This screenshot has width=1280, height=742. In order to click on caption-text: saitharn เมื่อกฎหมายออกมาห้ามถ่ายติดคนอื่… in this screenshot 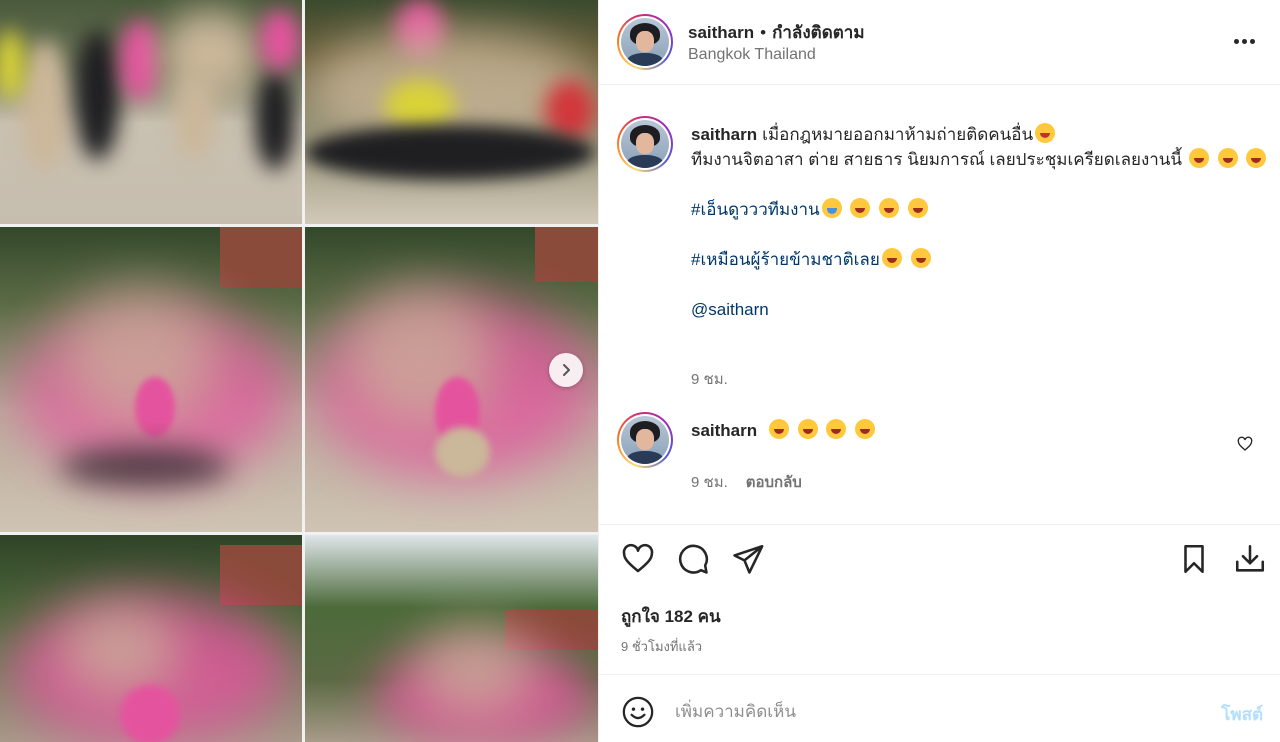, I will do `click(981, 222)`.